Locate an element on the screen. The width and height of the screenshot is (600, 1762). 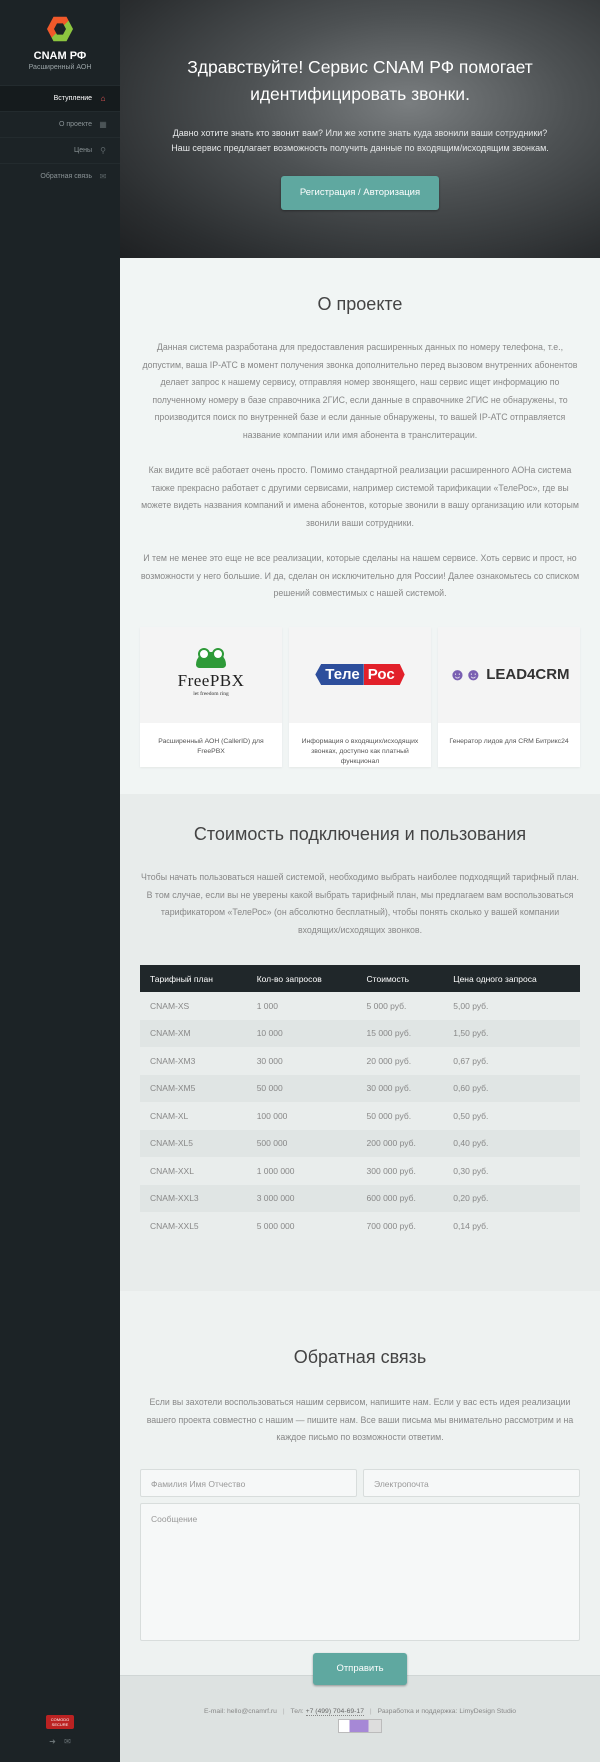
table-row: CNAM-XM5 50 000 30 000 руб. 0,60 руб. is located at coordinates (360, 1088).